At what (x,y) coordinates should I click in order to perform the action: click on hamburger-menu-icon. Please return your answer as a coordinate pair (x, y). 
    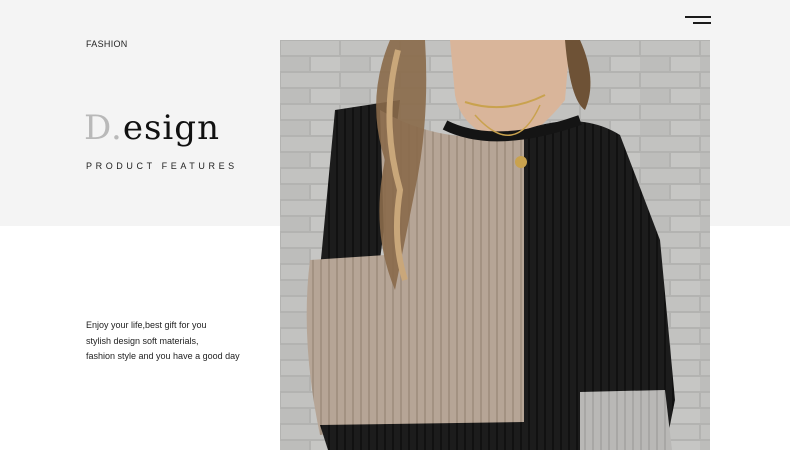
    Looking at the image, I should click on (697, 21).